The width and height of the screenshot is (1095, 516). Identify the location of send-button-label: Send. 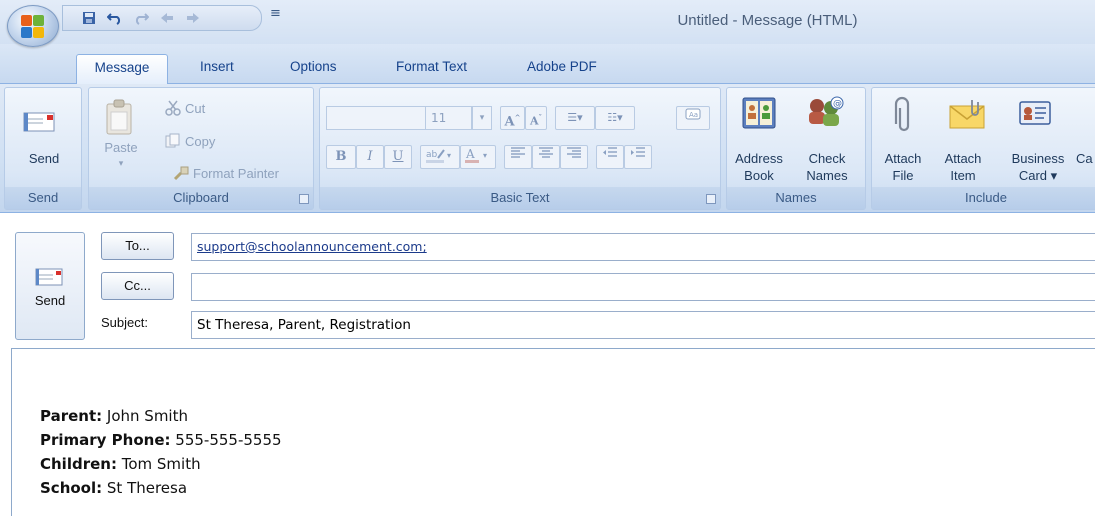
(50, 300).